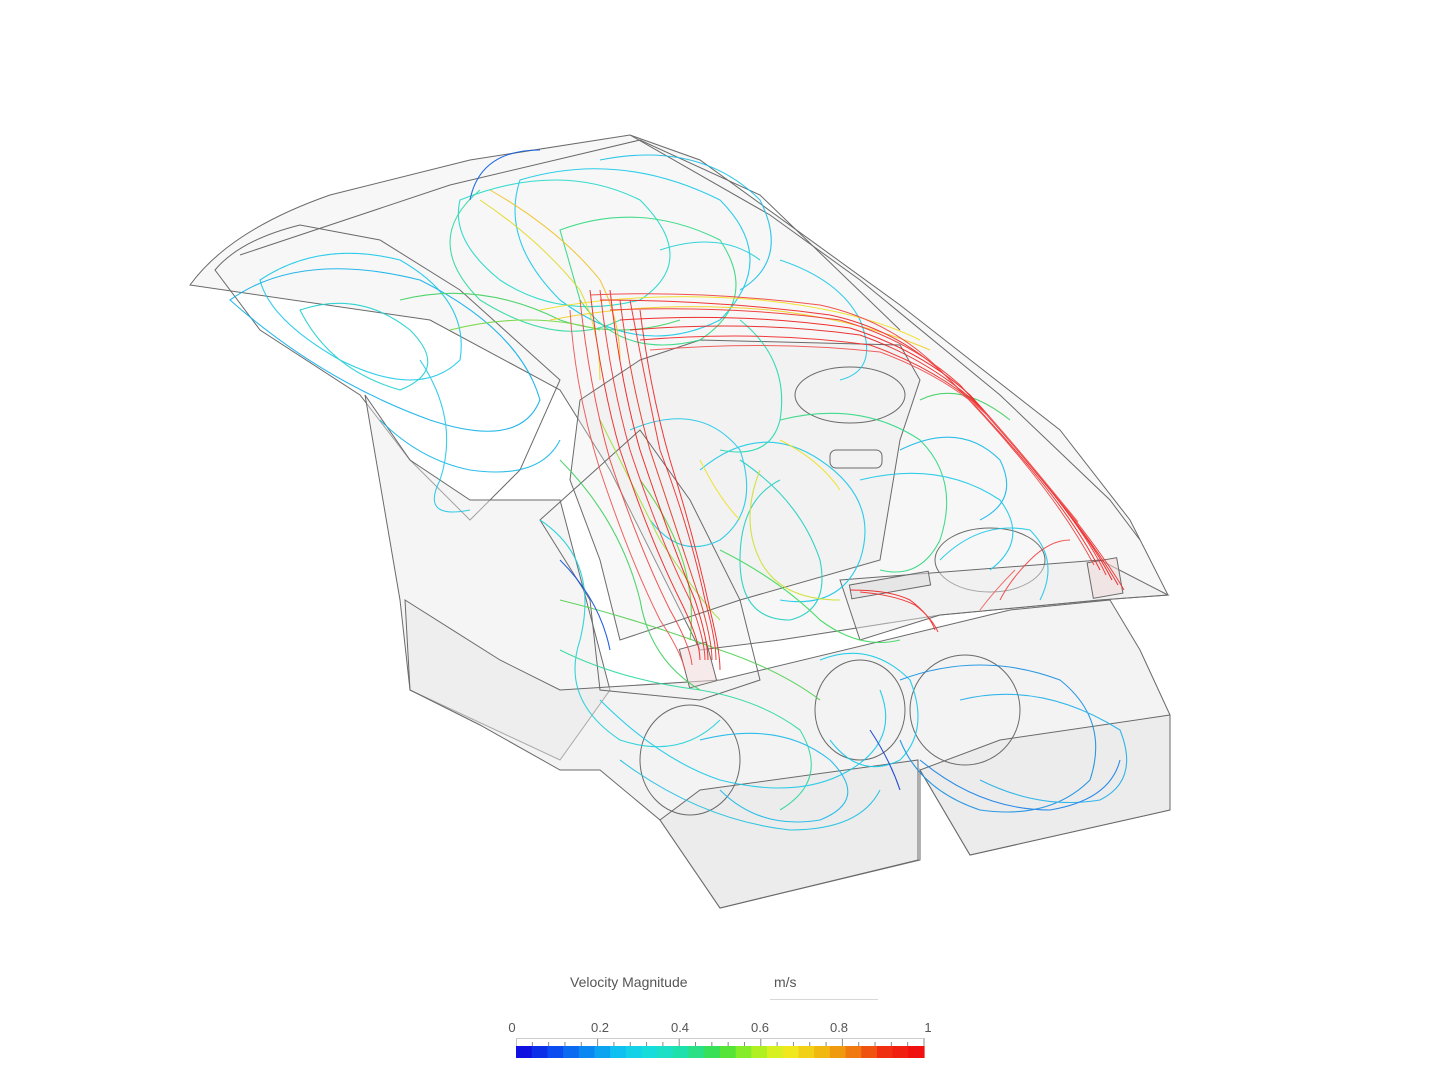  I want to click on legend-title: Velocity Magnitude, so click(629, 982).